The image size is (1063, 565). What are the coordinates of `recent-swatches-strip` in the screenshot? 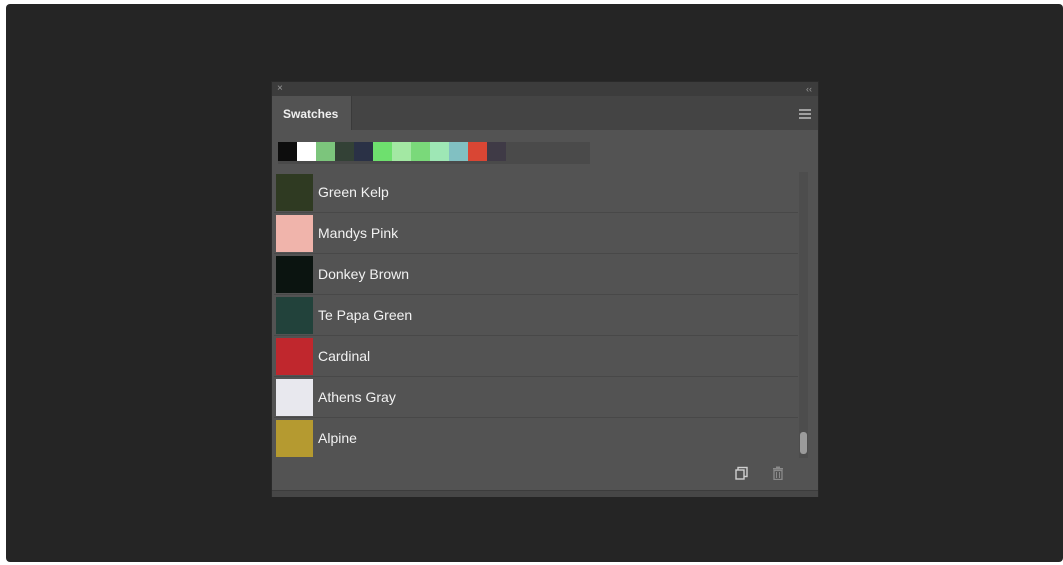 It's located at (434, 153).